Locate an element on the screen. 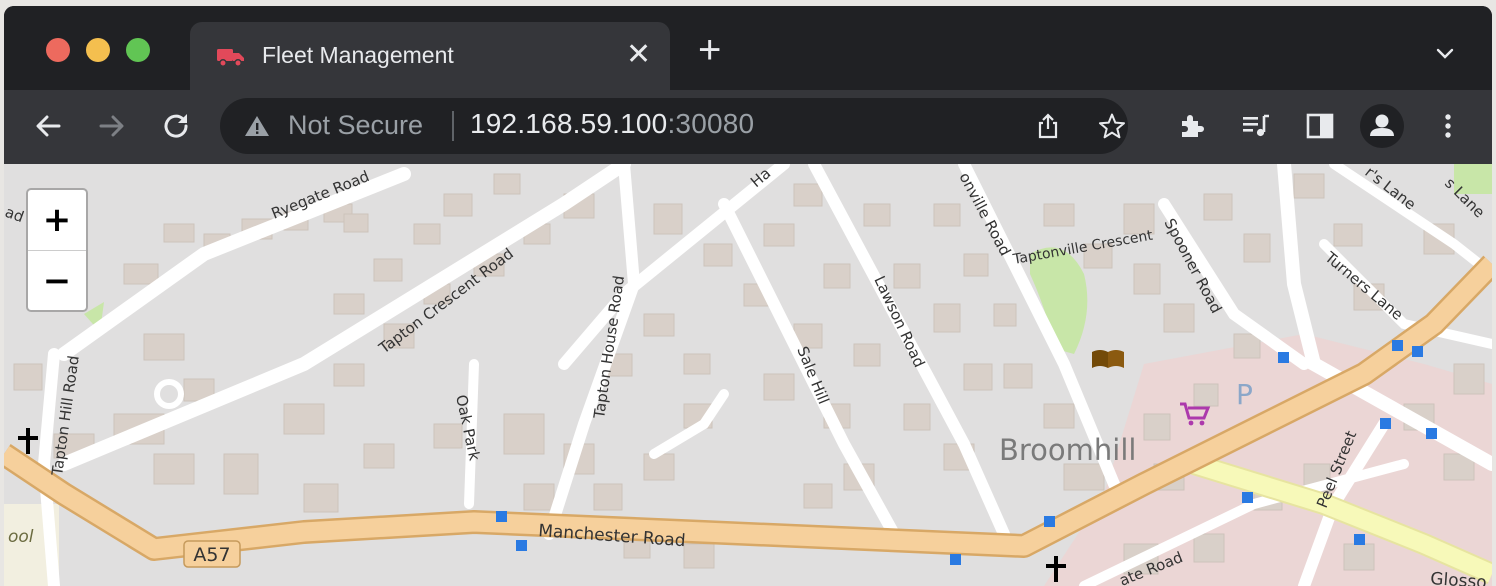  url-port: :30080 is located at coordinates (711, 123).